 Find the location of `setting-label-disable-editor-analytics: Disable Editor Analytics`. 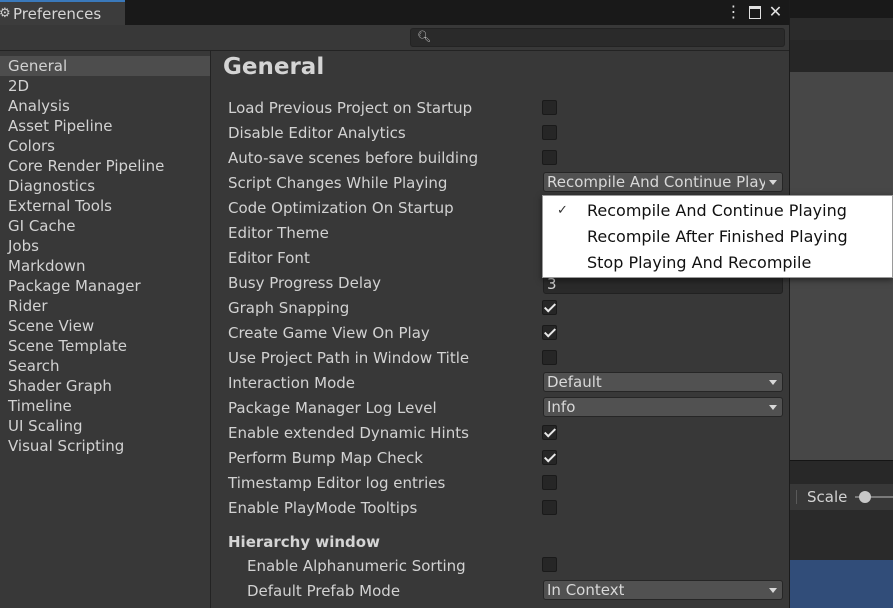

setting-label-disable-editor-analytics: Disable Editor Analytics is located at coordinates (317, 133).